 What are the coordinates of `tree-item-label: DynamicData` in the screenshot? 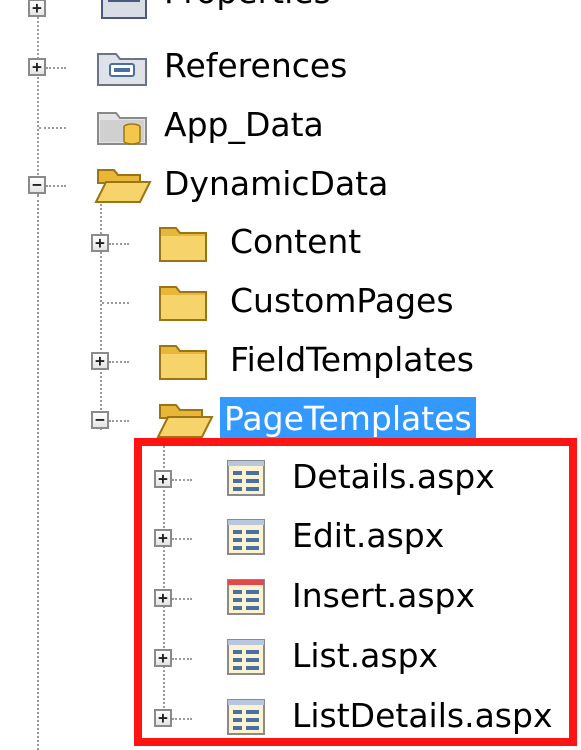 It's located at (276, 183).